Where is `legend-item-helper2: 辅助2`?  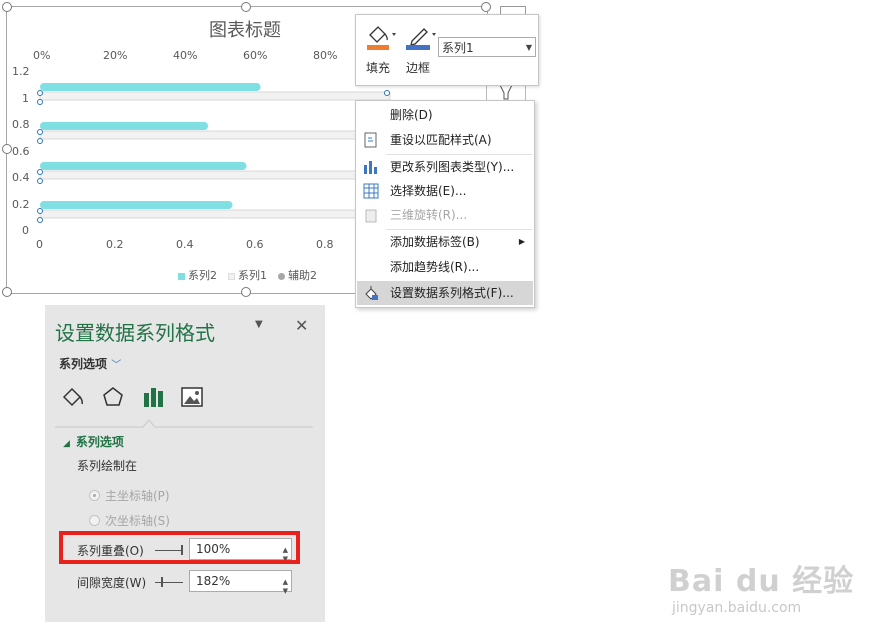 legend-item-helper2: 辅助2 is located at coordinates (297, 275).